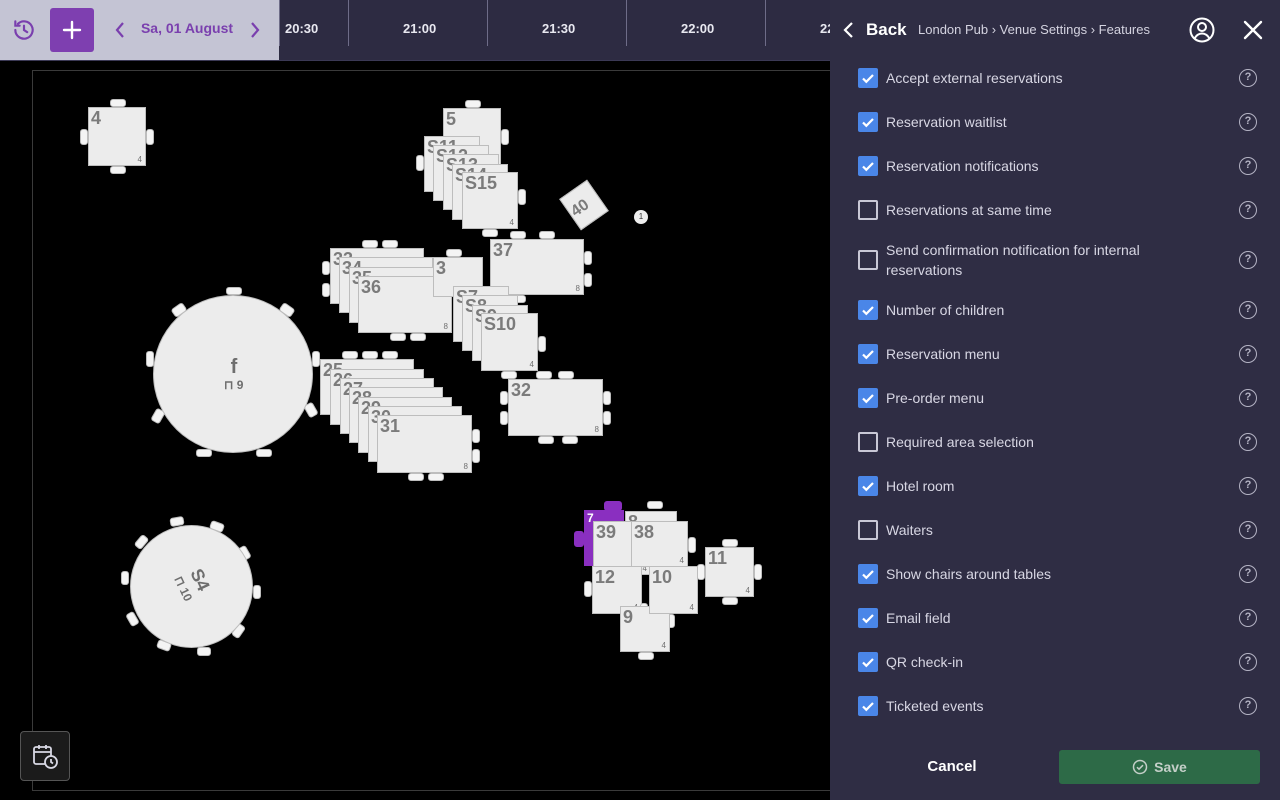  What do you see at coordinates (233, 374) in the screenshot?
I see `round-table: f ⊓ 9` at bounding box center [233, 374].